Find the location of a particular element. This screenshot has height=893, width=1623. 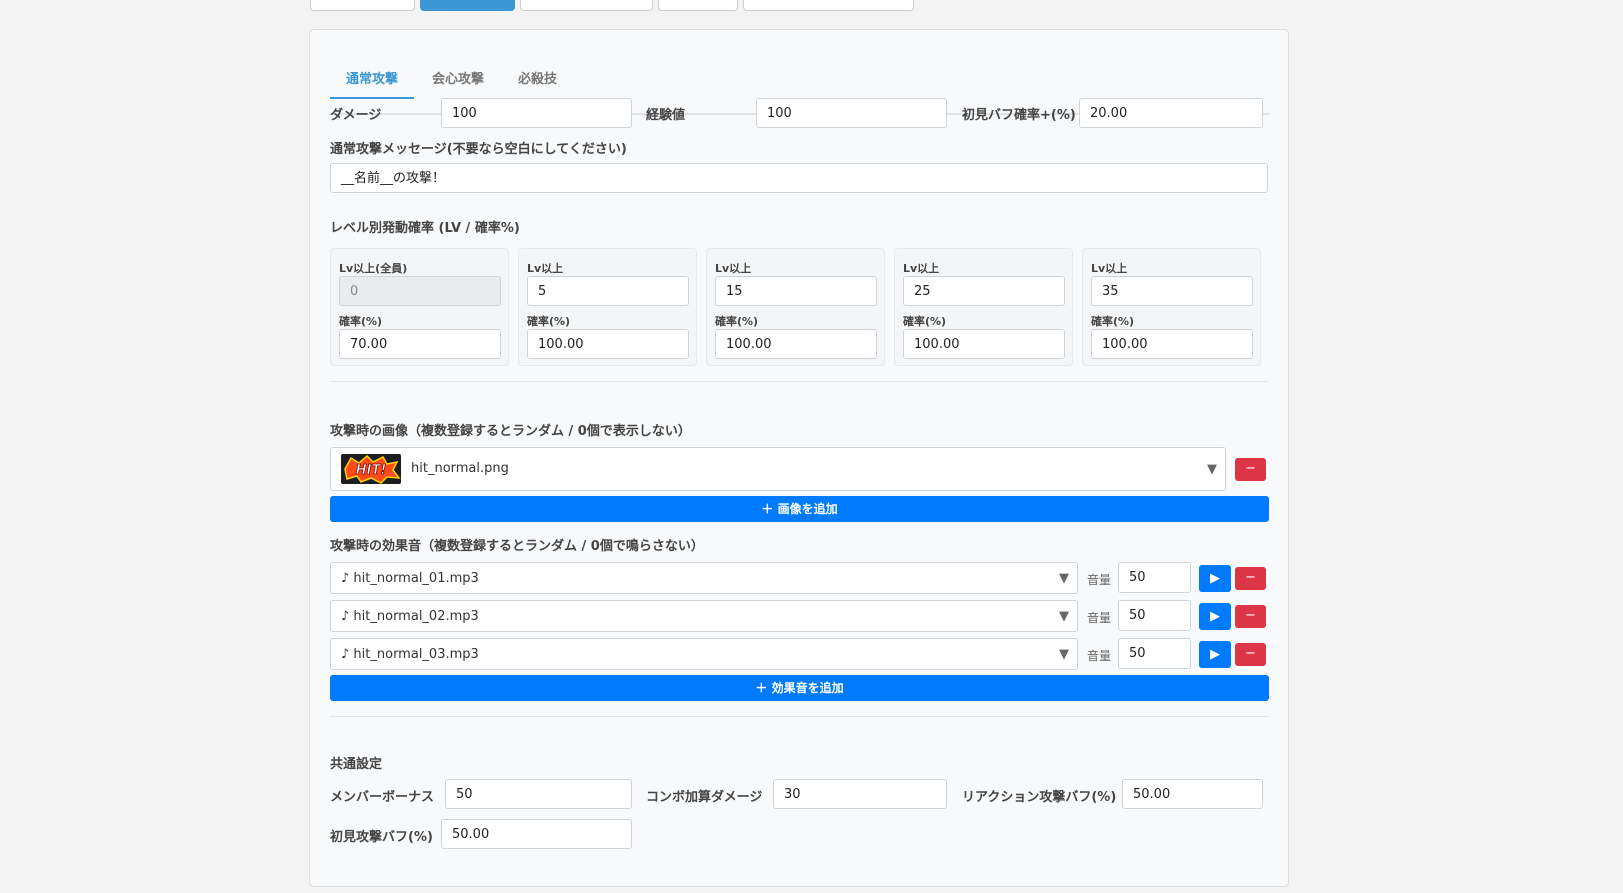

tab-critical-attack: 会心攻撃 is located at coordinates (458, 80).